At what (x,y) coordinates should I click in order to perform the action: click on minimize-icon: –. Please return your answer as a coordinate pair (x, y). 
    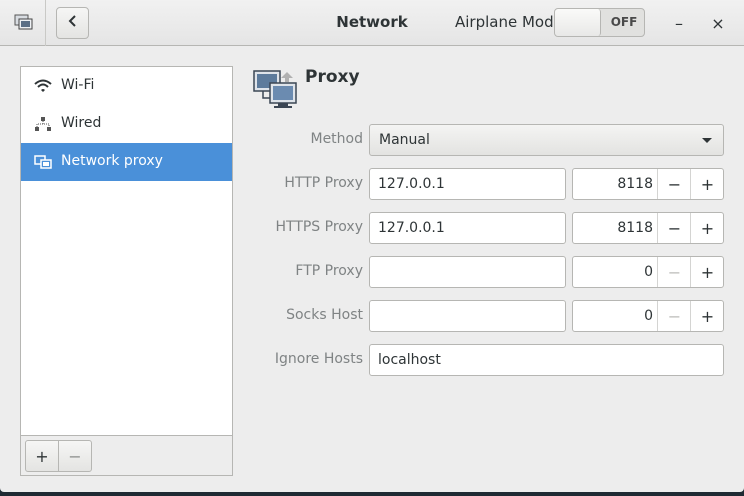
    Looking at the image, I should click on (679, 23).